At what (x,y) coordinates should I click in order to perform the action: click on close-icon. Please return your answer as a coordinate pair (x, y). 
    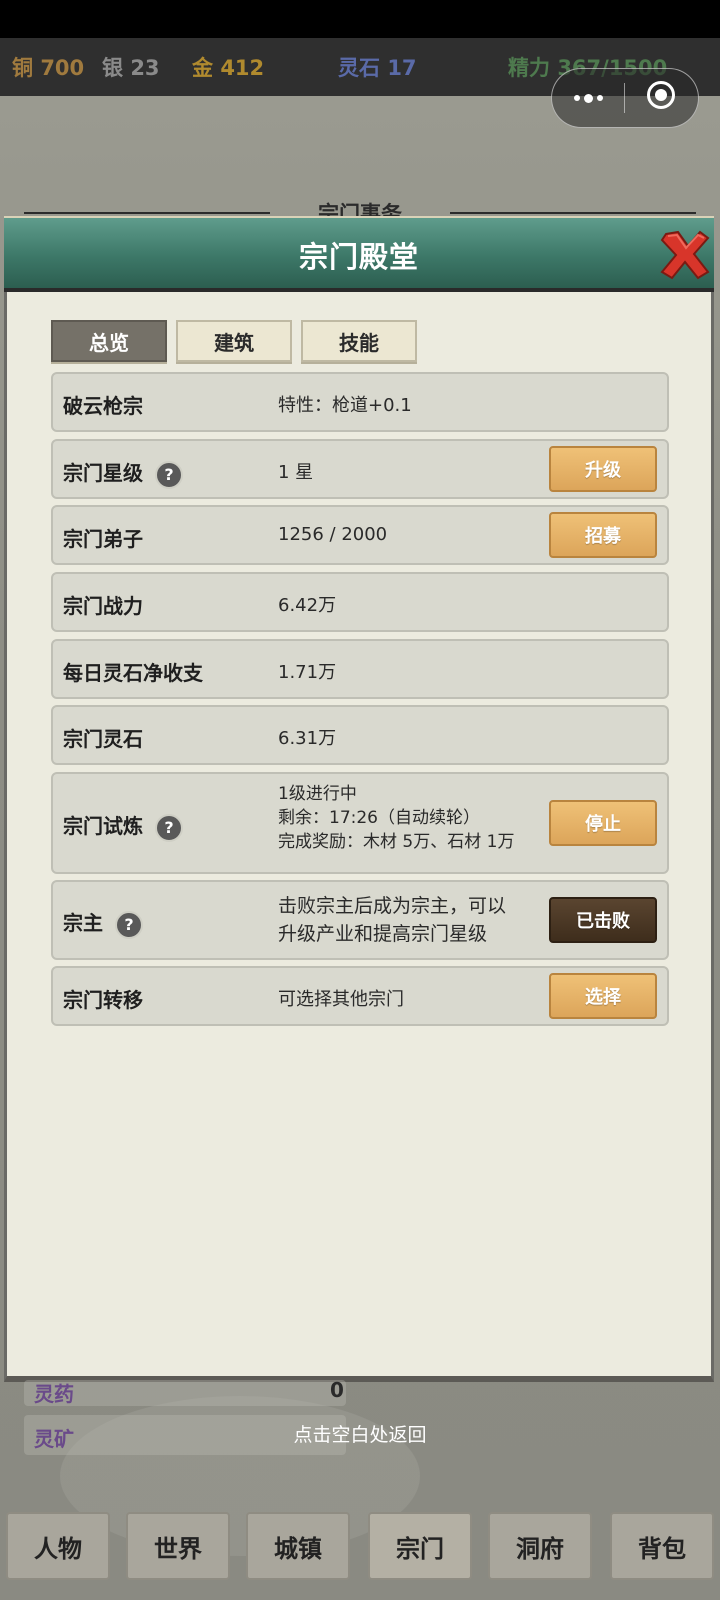
    Looking at the image, I should click on (684, 254).